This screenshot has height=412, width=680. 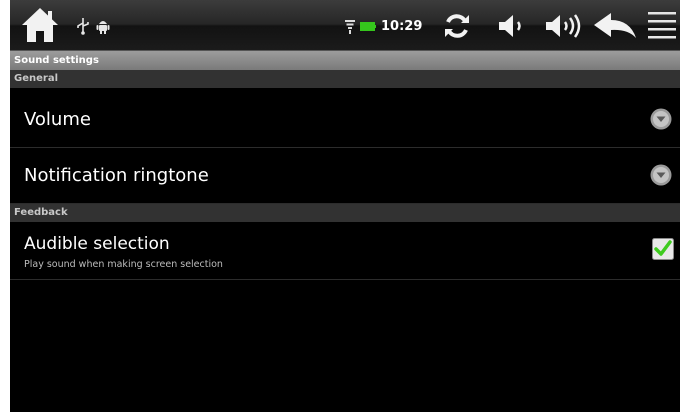 I want to click on volume-up-button, so click(x=564, y=26).